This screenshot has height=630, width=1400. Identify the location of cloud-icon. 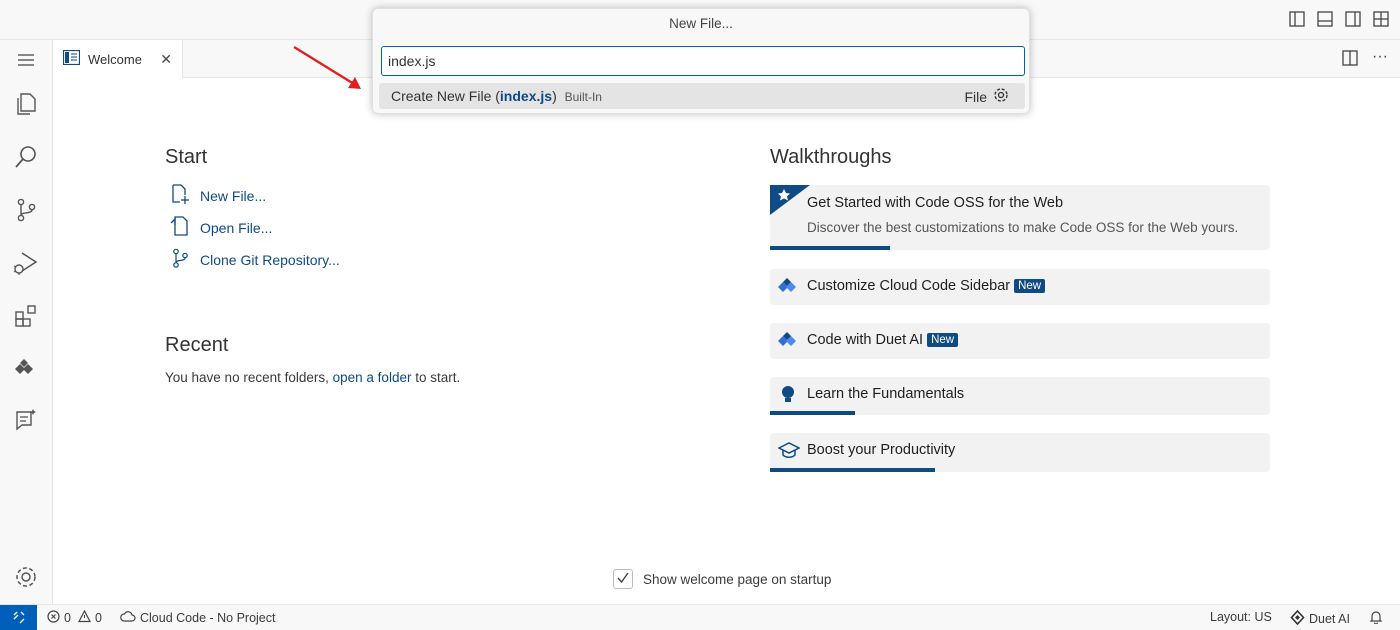
(128, 617).